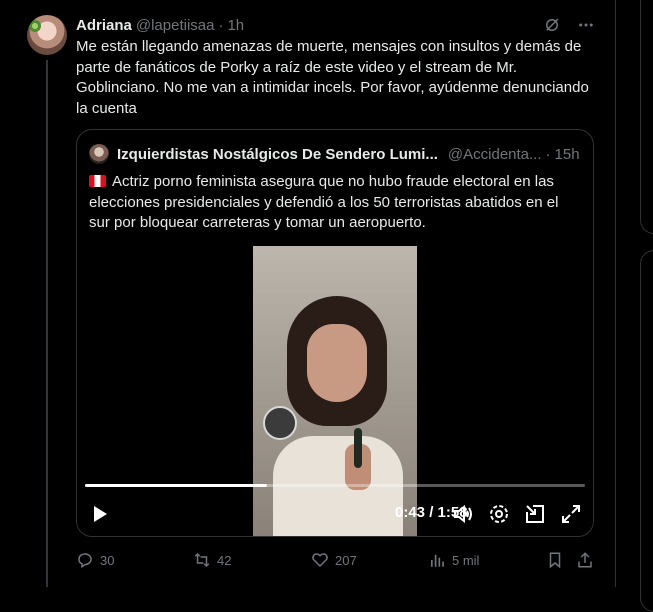  What do you see at coordinates (437, 560) in the screenshot?
I see `views-icon` at bounding box center [437, 560].